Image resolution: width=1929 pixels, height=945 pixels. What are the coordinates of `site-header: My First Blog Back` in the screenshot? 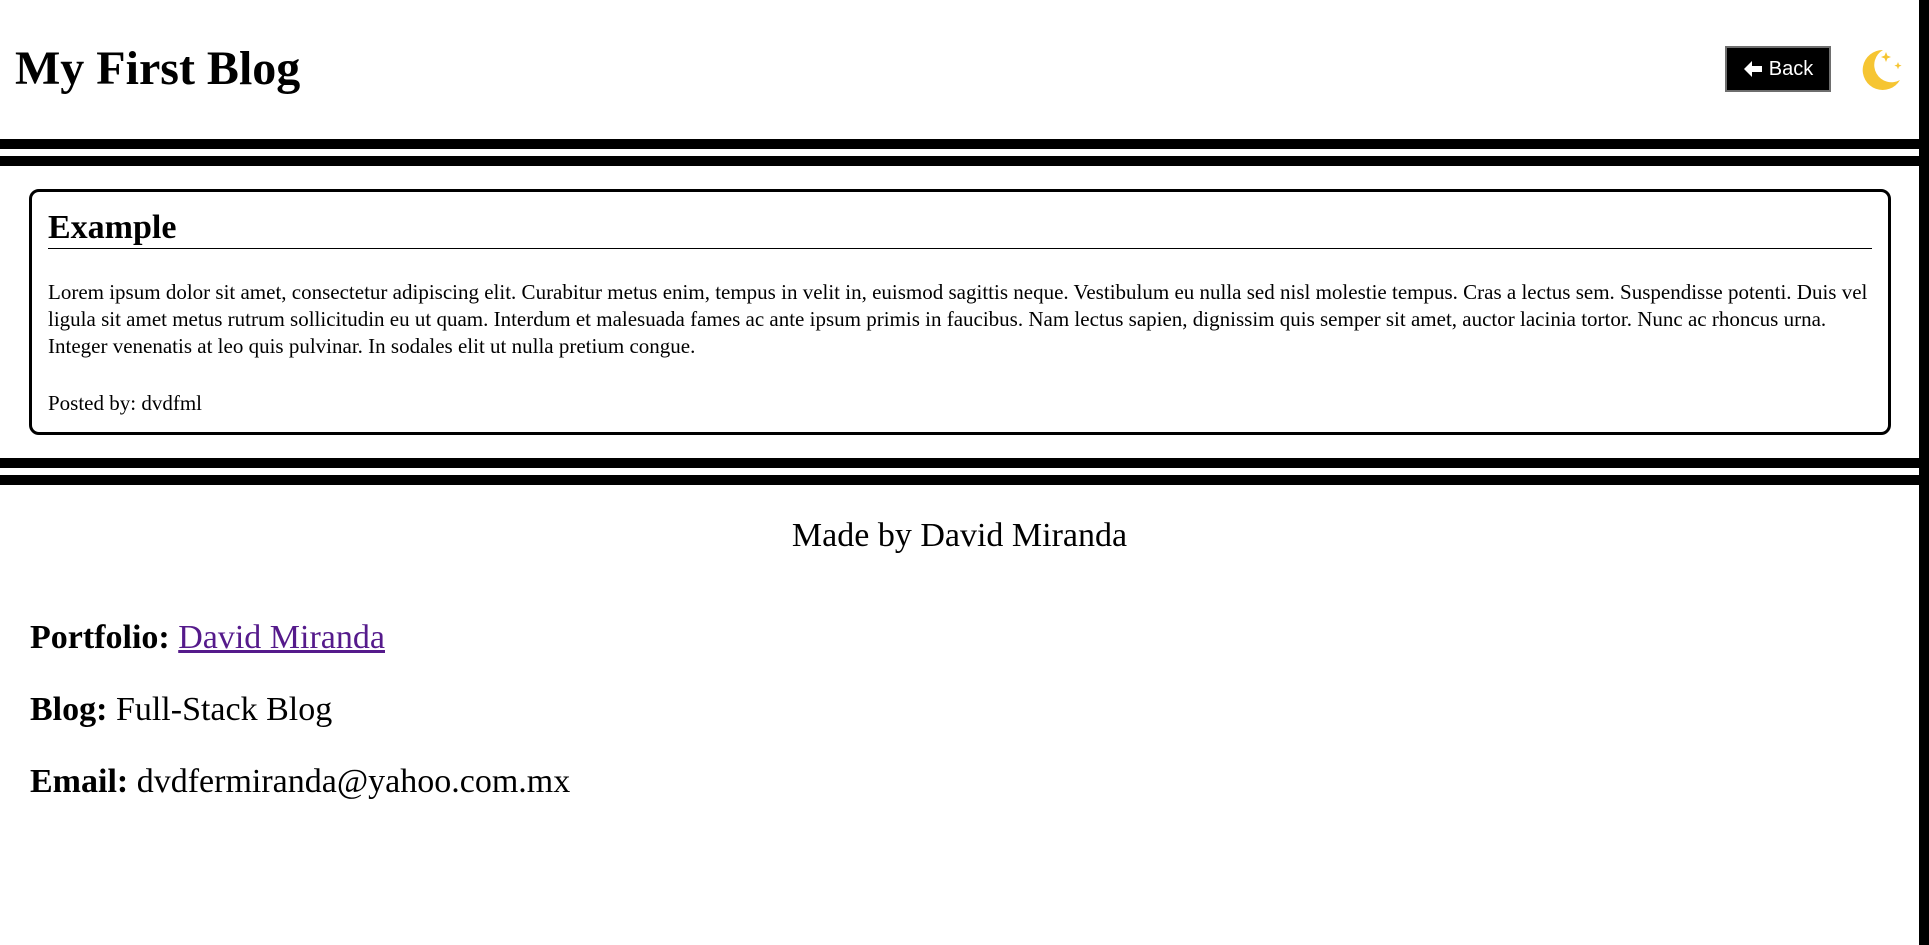 It's located at (959, 69).